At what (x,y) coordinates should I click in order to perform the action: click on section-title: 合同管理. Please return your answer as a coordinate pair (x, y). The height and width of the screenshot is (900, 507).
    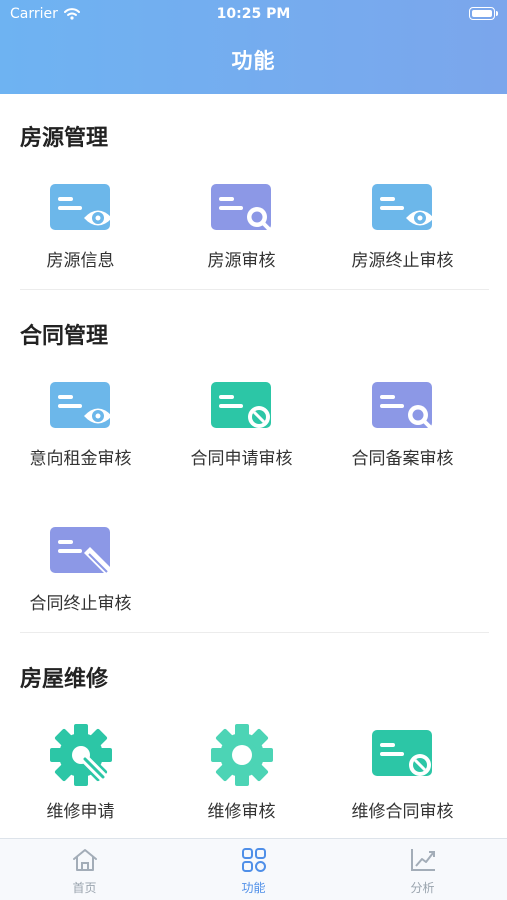
    Looking at the image, I should click on (64, 336).